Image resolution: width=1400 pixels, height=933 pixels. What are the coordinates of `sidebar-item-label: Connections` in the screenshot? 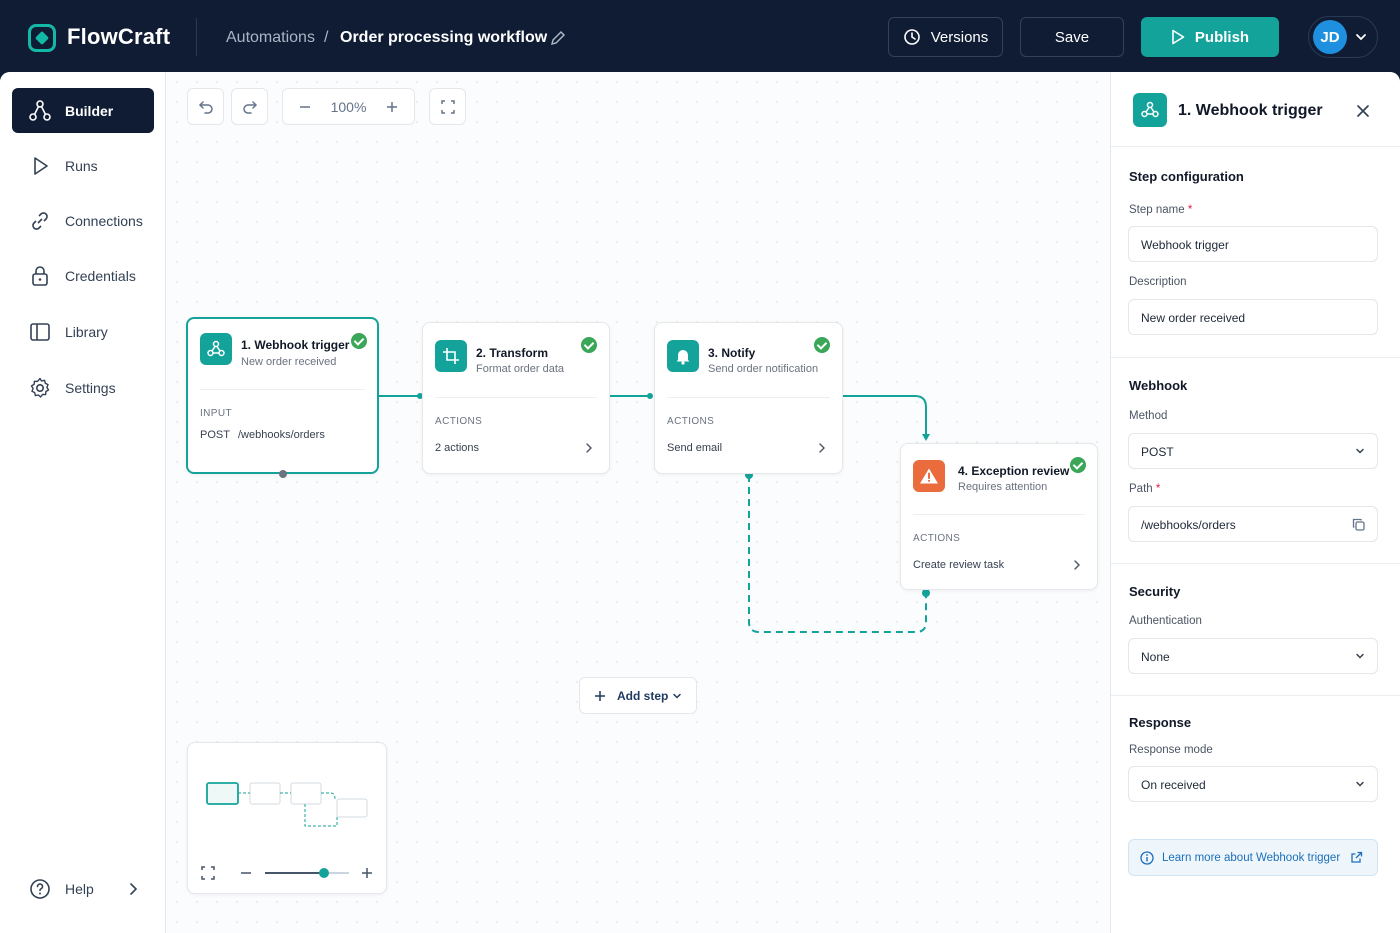 It's located at (104, 221).